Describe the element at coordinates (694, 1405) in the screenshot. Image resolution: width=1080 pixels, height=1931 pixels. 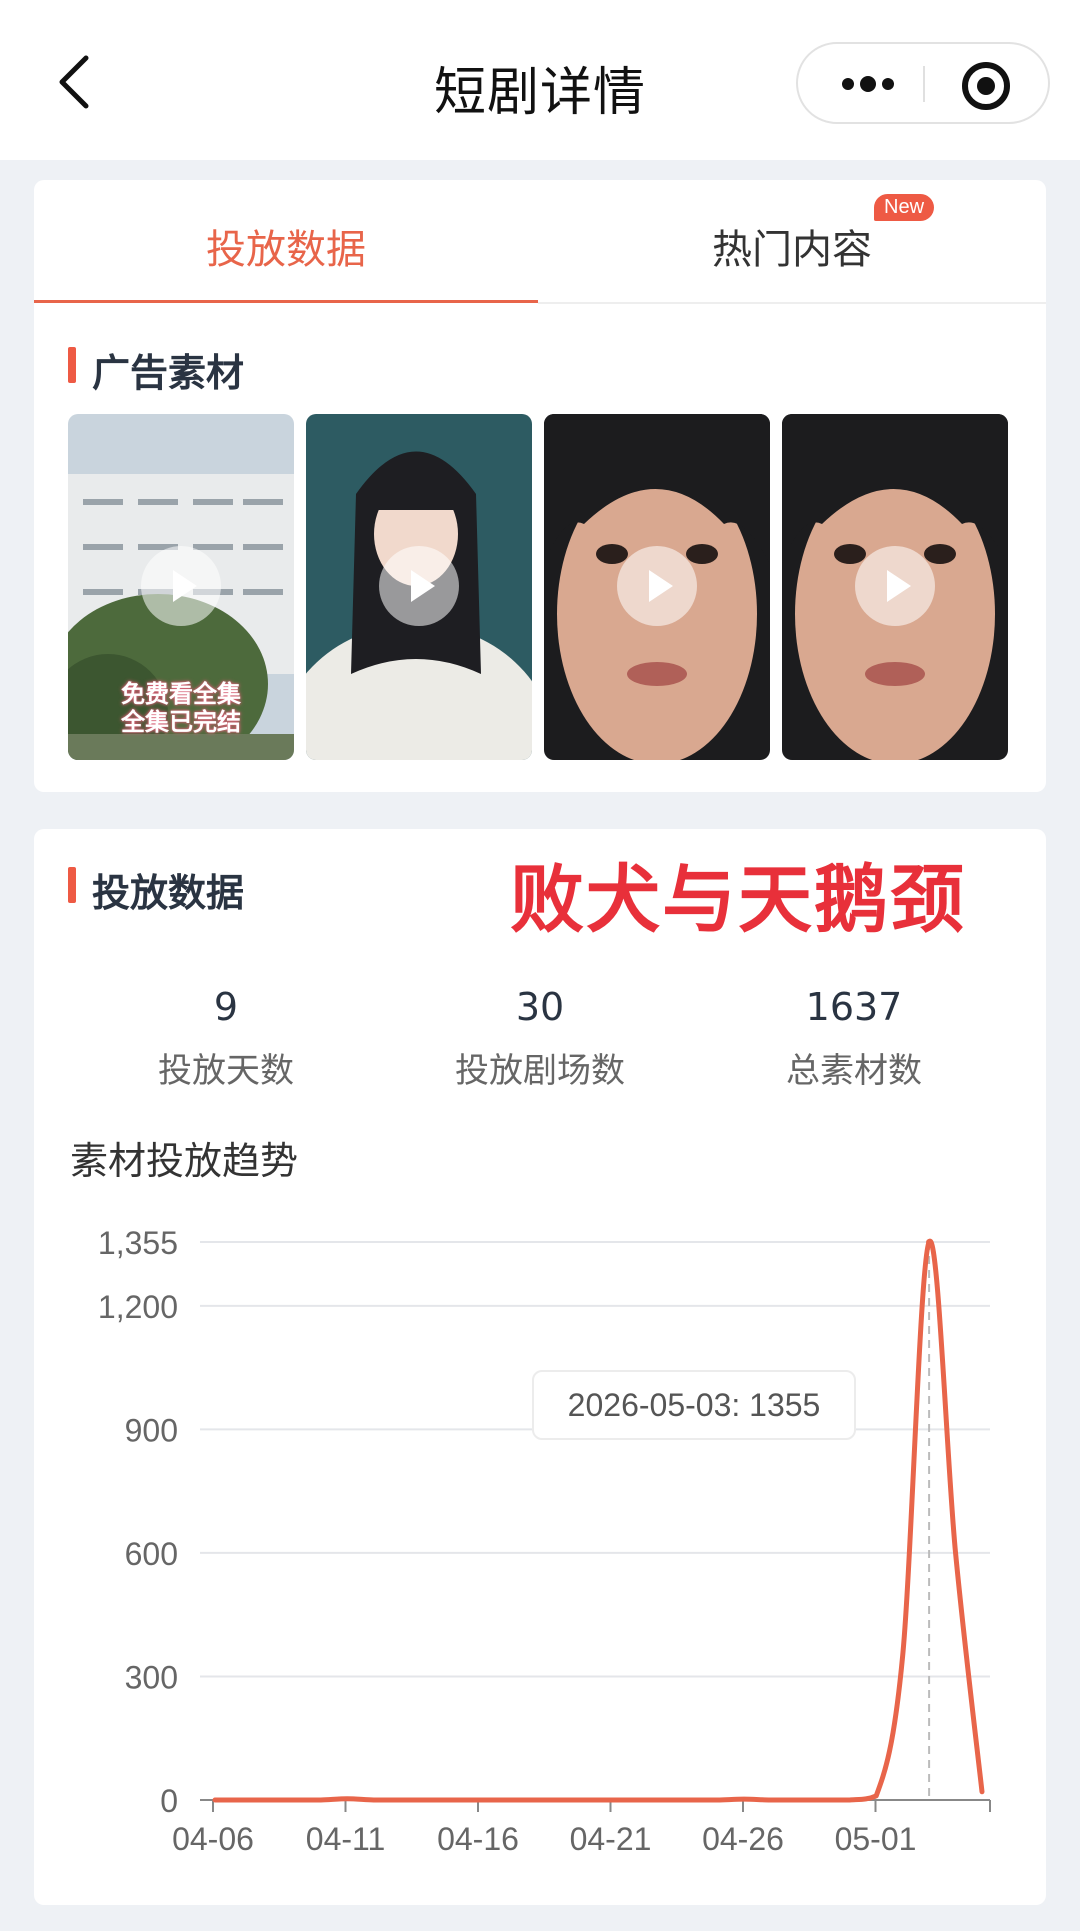
I see `chart-tooltip: 2026-05-03: 1355` at that location.